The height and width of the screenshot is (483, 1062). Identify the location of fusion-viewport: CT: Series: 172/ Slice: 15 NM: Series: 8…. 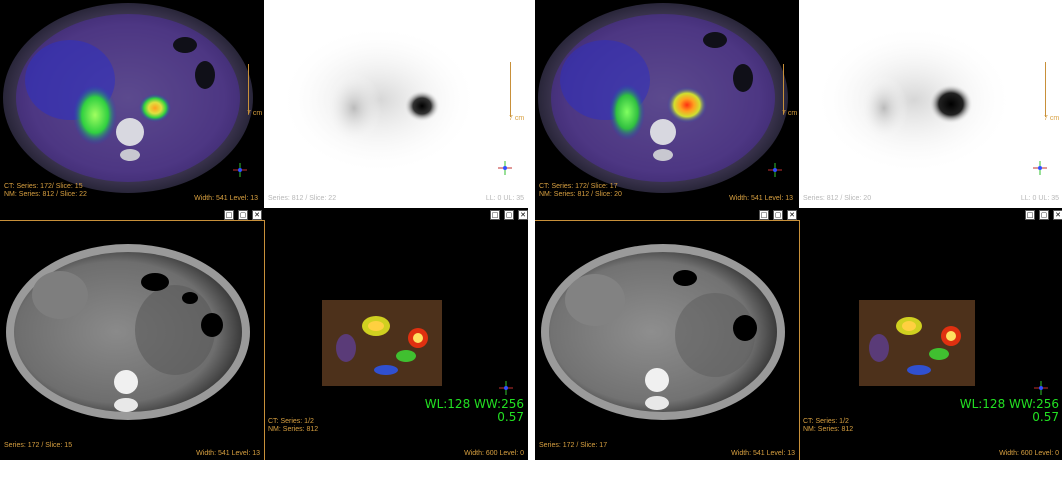
(131, 104).